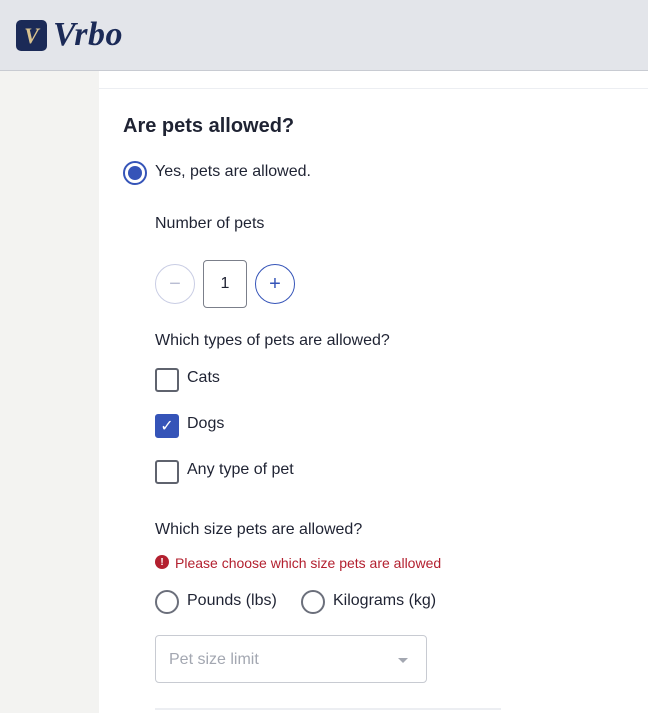  Describe the element at coordinates (162, 562) in the screenshot. I see `error-alert-icon: !` at that location.